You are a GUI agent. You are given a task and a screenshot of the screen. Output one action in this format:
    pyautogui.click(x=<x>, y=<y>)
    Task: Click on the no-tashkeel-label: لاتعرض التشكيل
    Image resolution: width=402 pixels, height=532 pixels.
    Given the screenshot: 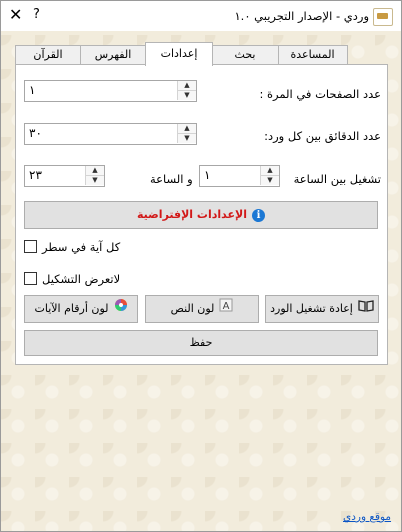 What is the action you would take?
    pyautogui.click(x=81, y=279)
    